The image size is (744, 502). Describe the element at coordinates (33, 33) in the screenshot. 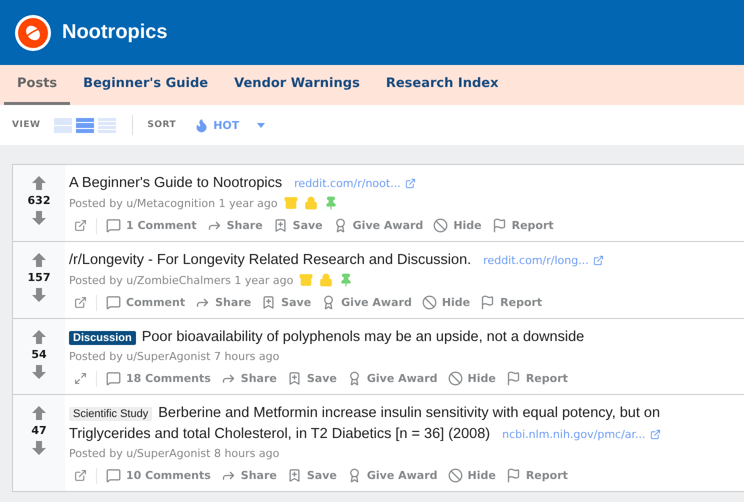

I see `subreddit-logo` at that location.